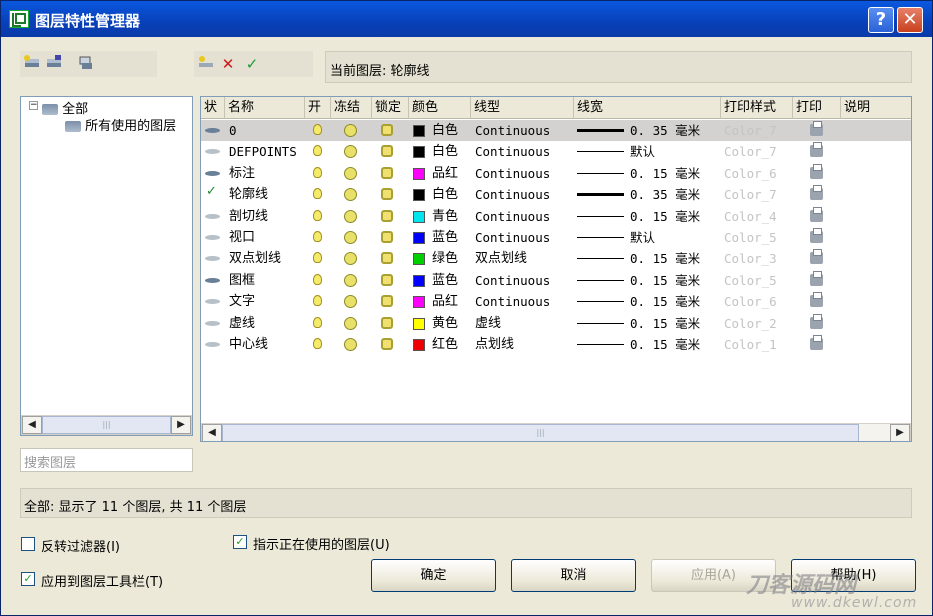 This screenshot has width=933, height=616. I want to click on color-name: 绿色, so click(445, 258).